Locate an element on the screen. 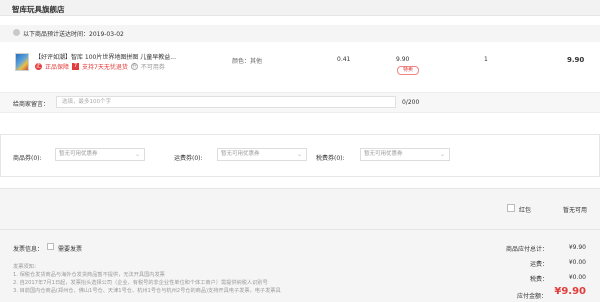  message-input: 选填，最多100个字 is located at coordinates (226, 102).